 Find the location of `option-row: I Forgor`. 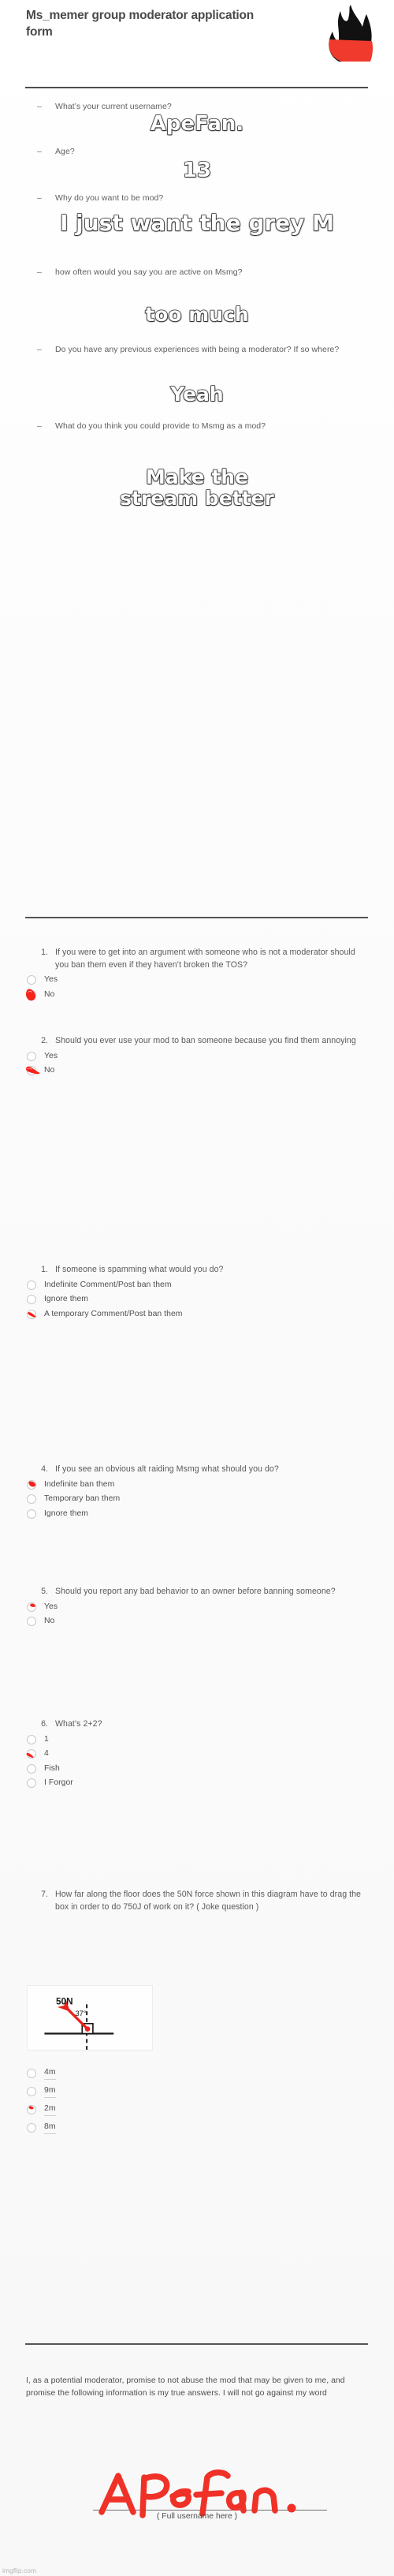

option-row: I Forgor is located at coordinates (197, 1783).